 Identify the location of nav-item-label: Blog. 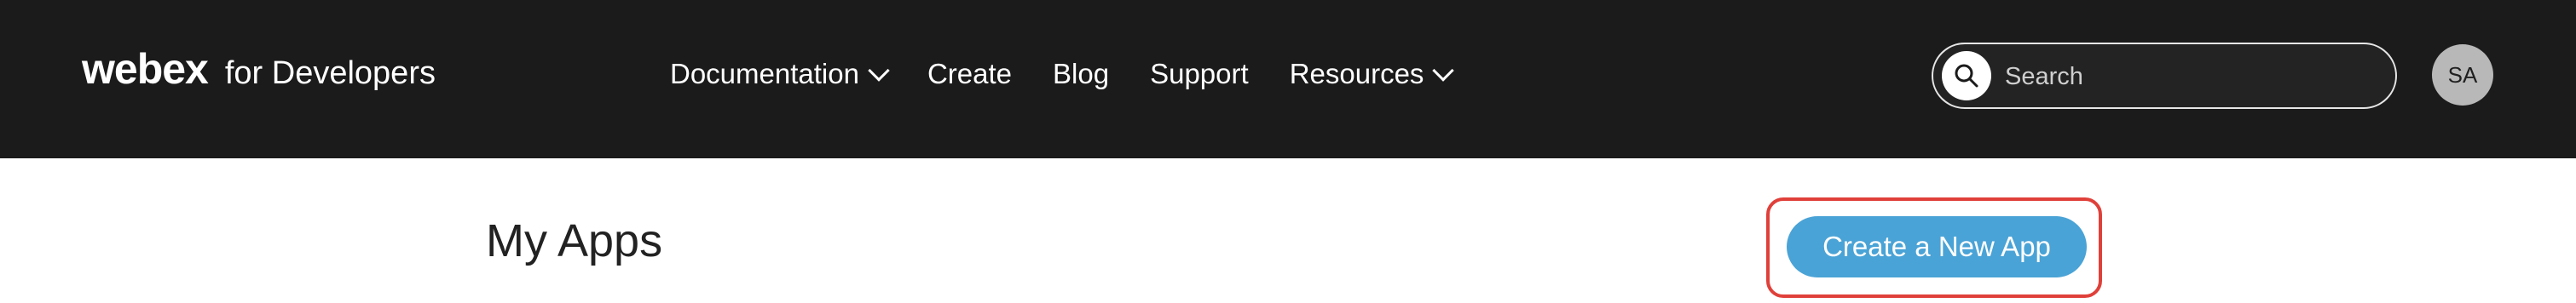
(1081, 73).